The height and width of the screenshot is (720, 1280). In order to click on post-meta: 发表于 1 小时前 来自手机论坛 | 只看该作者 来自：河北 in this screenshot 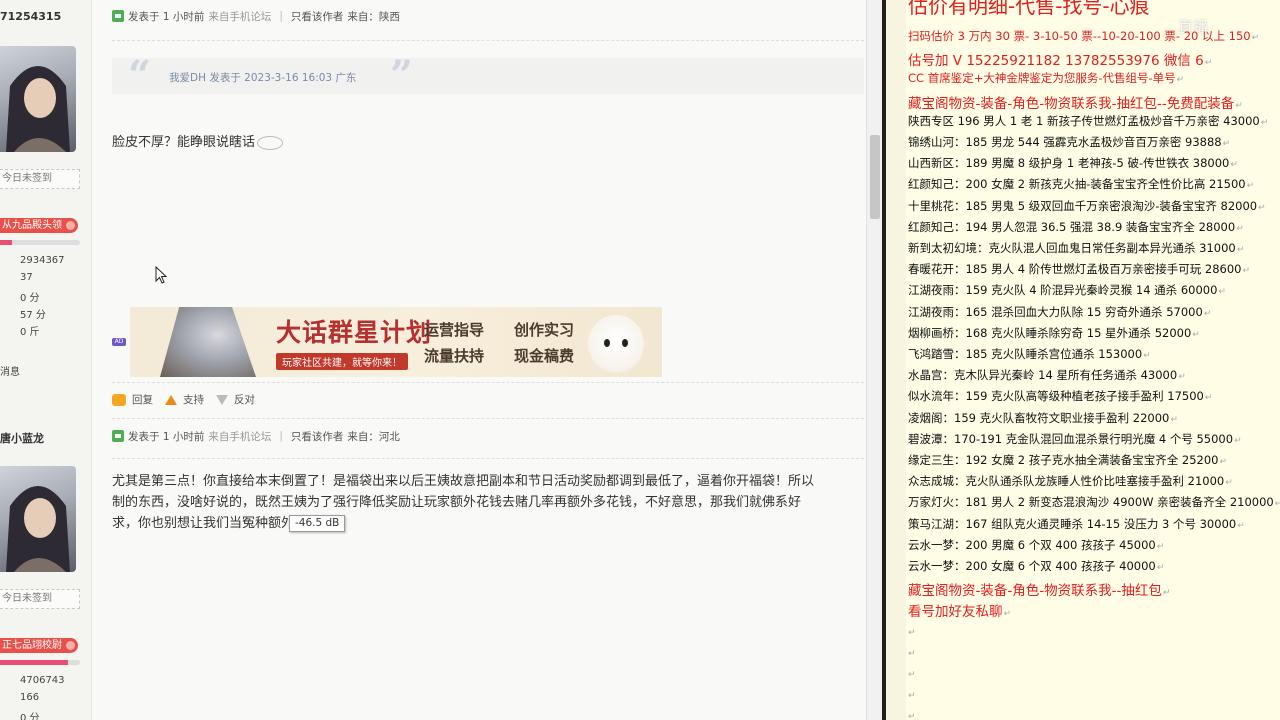, I will do `click(256, 436)`.